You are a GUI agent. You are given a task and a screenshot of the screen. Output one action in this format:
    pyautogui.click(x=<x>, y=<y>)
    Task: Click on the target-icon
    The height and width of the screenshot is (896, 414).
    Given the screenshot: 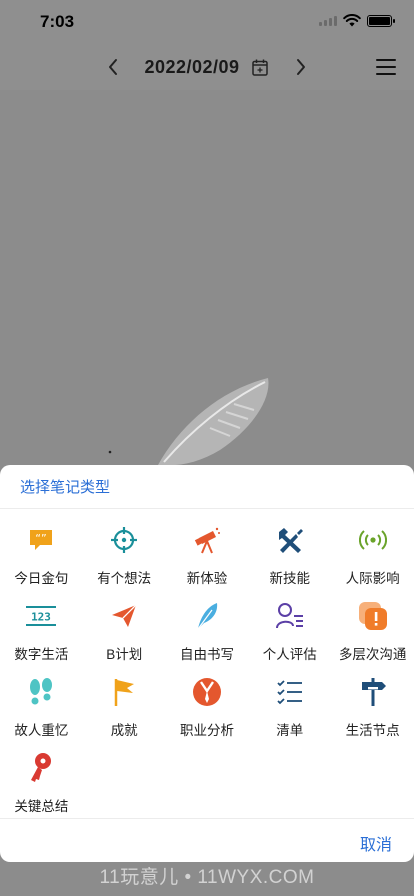 What is the action you would take?
    pyautogui.click(x=124, y=540)
    